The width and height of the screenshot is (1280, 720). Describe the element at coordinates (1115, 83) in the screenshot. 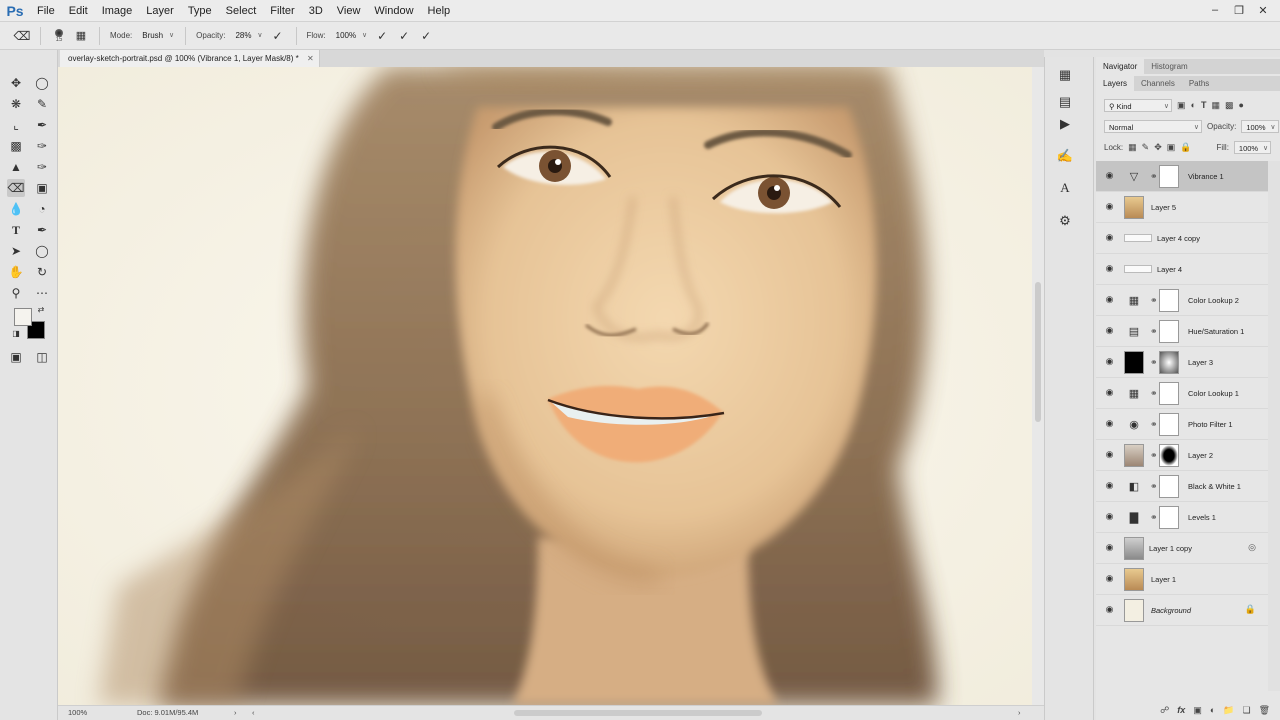

I see `tab-layers: Layers` at that location.